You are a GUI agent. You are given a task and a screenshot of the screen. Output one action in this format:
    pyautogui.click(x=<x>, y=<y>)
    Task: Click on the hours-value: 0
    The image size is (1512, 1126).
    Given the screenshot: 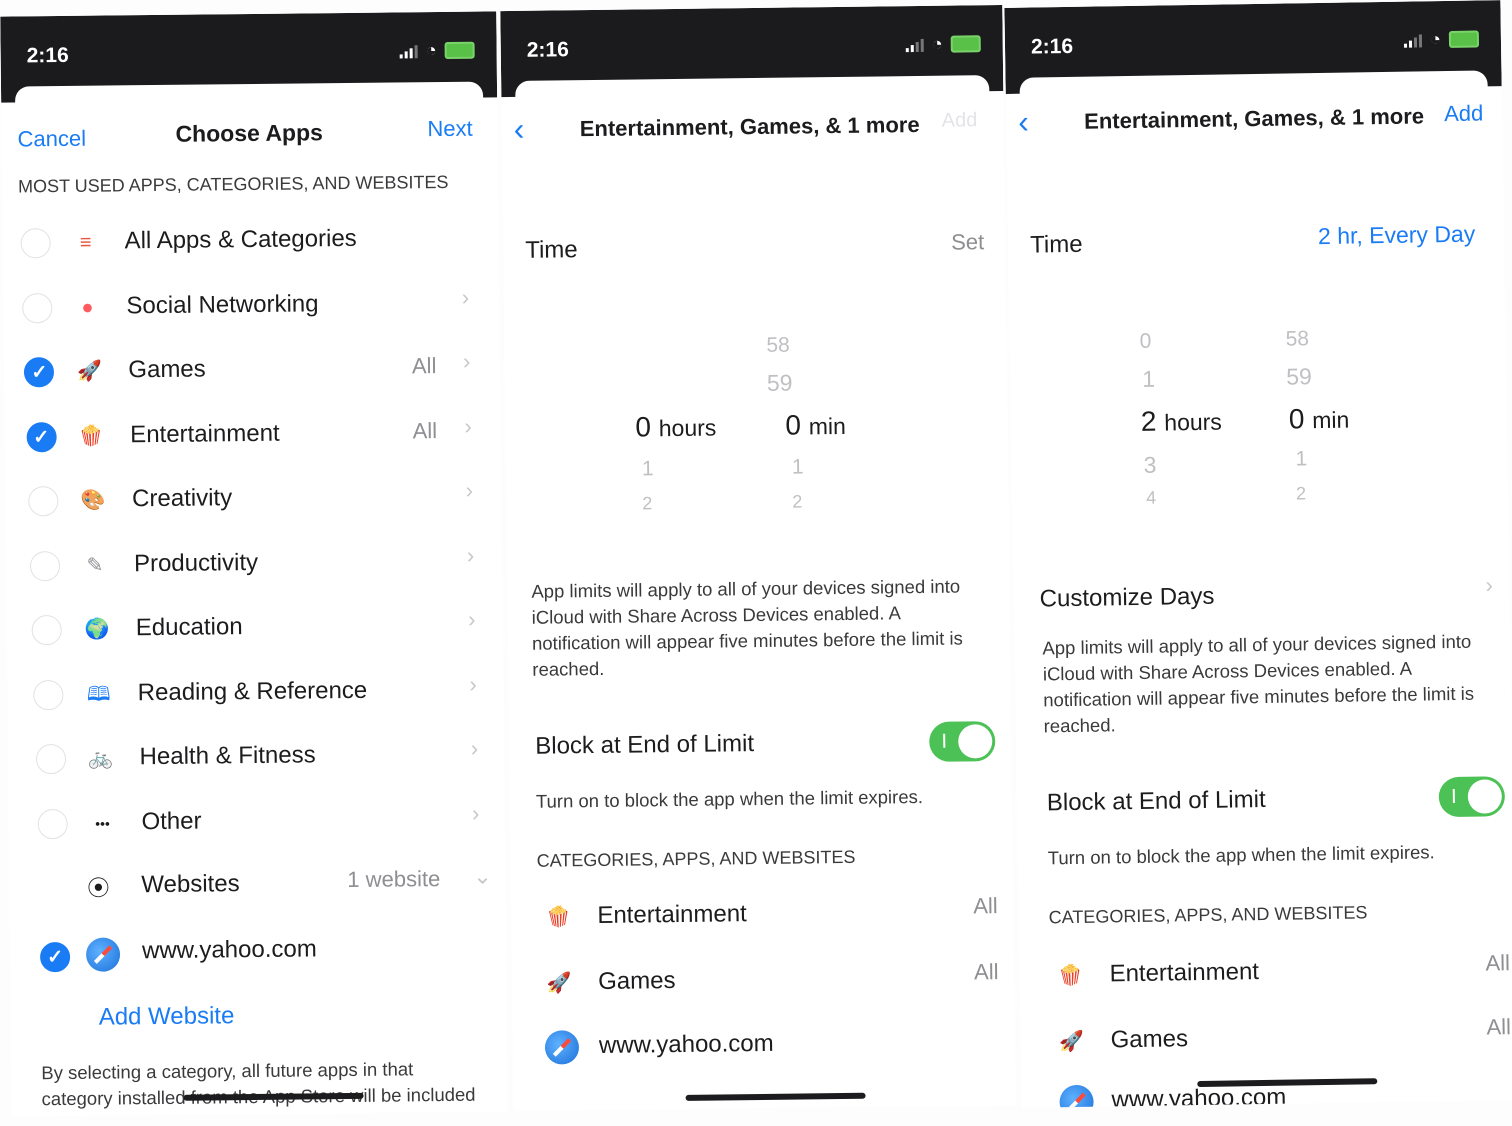 What is the action you would take?
    pyautogui.click(x=643, y=427)
    